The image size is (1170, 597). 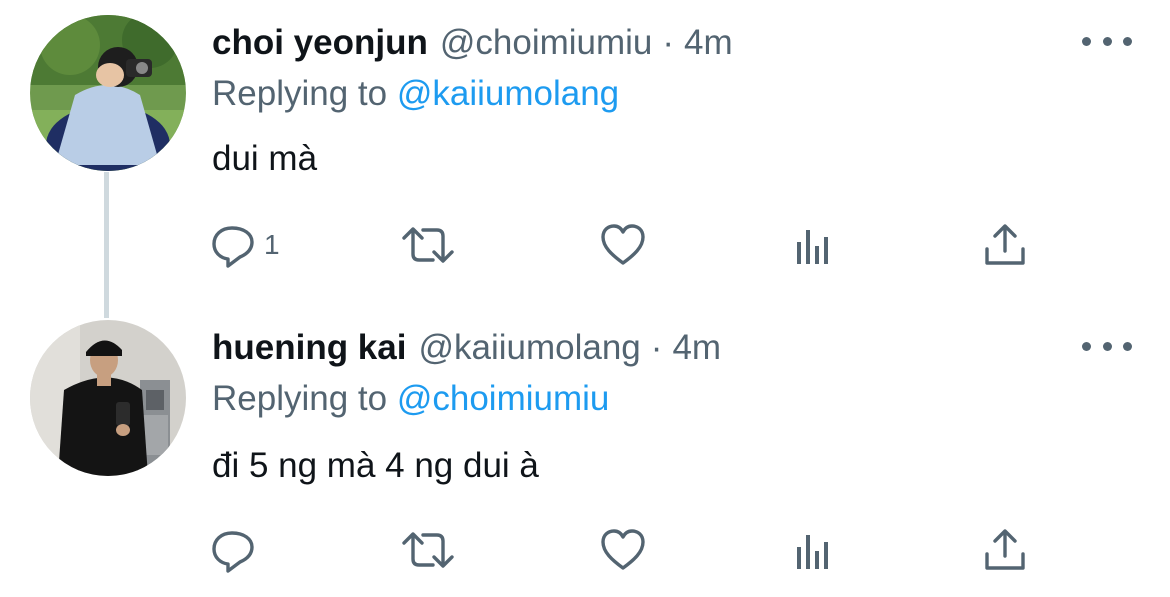 I want to click on tweet-text: dui mà, so click(x=265, y=158).